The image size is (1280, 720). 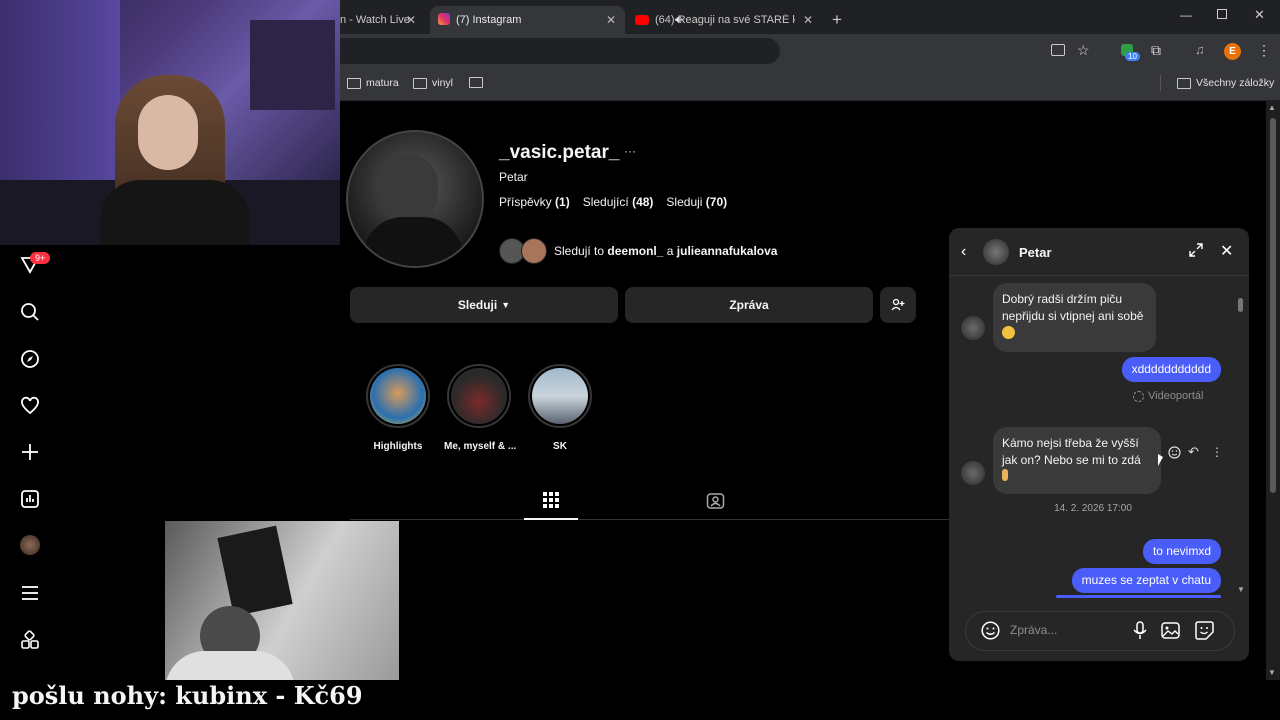 I want to click on heart-icon, so click(x=30, y=406).